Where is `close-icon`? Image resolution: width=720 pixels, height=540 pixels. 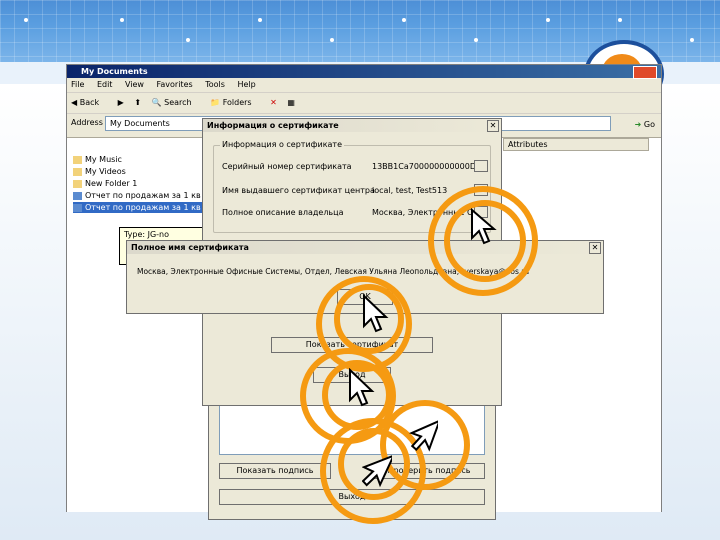 close-icon is located at coordinates (645, 72).